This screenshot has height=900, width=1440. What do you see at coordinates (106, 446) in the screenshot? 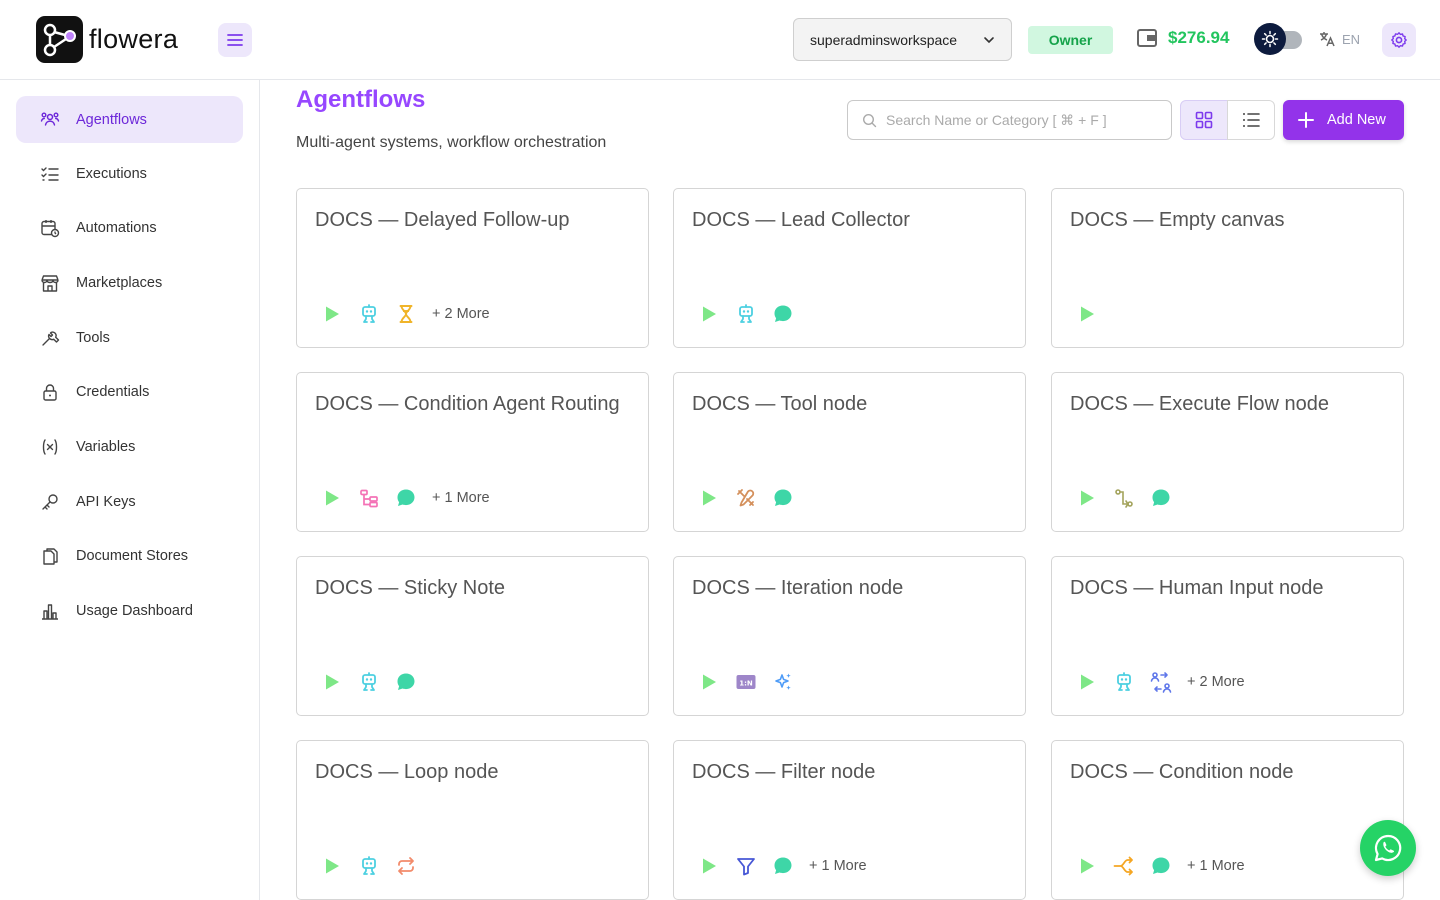
I see `sidebar-item-label: Variables` at bounding box center [106, 446].